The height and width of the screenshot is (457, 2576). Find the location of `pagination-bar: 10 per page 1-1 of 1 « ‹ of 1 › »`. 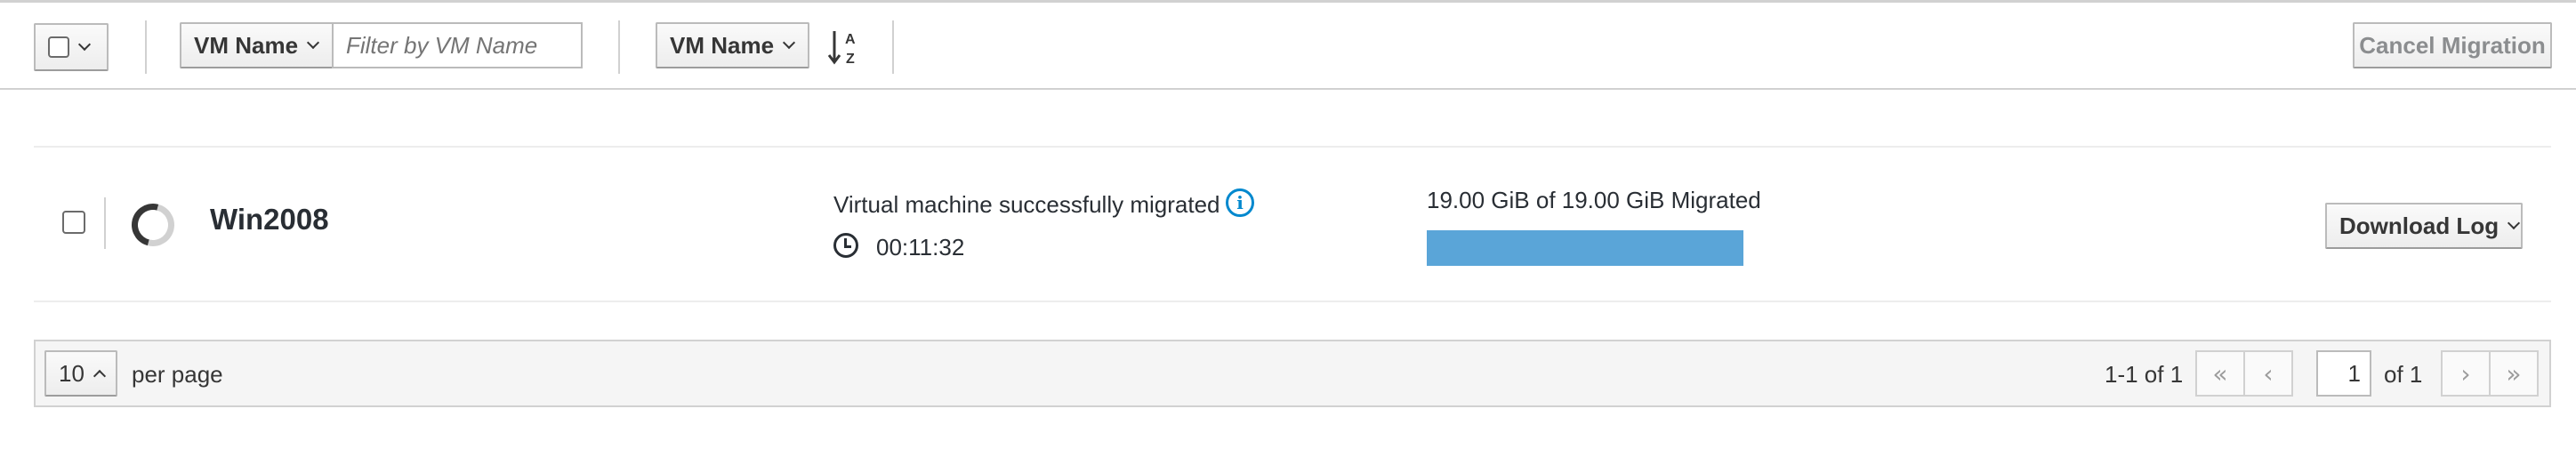

pagination-bar: 10 per page 1-1 of 1 « ‹ of 1 › » is located at coordinates (1292, 373).